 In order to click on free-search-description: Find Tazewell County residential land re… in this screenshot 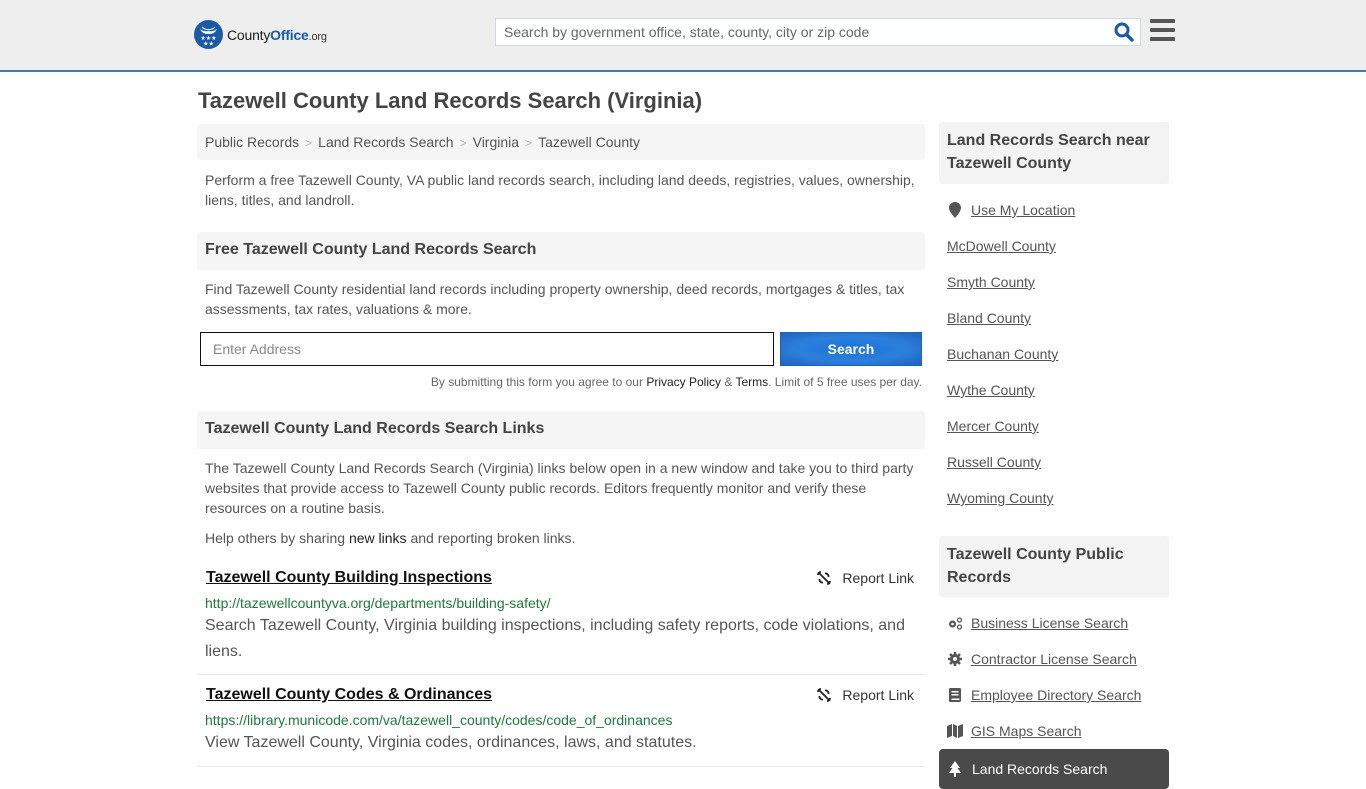, I will do `click(555, 299)`.